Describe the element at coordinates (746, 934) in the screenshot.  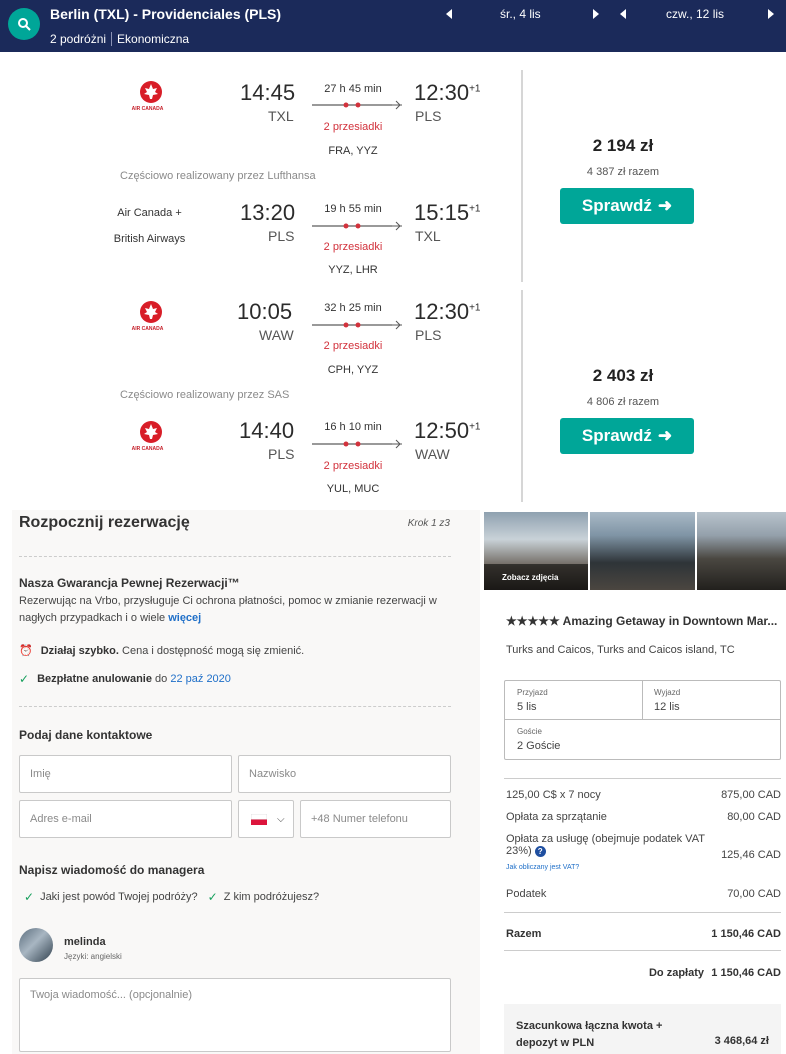
I see `total-amount: 1 150,46 CAD` at that location.